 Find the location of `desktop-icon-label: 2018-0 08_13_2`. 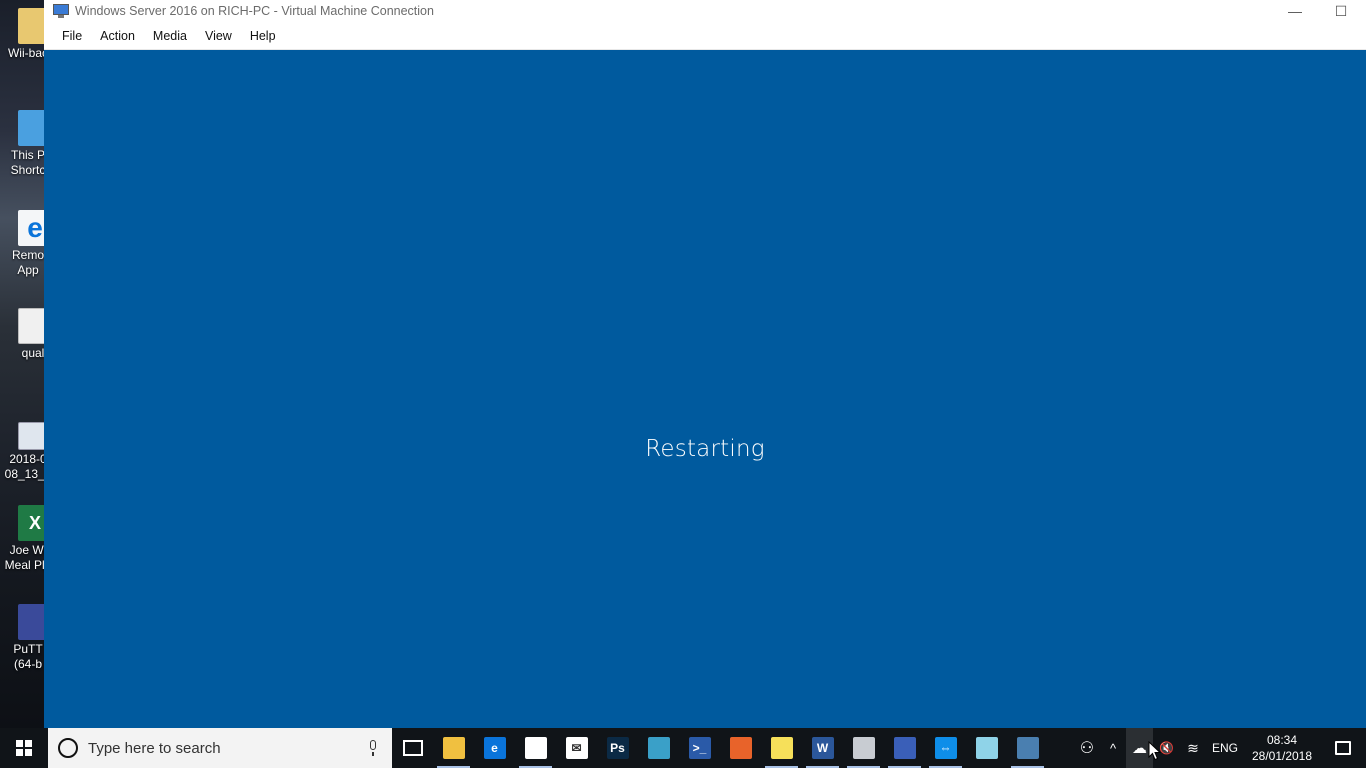

desktop-icon-label: 2018-0 08_13_2 is located at coordinates (24, 466).